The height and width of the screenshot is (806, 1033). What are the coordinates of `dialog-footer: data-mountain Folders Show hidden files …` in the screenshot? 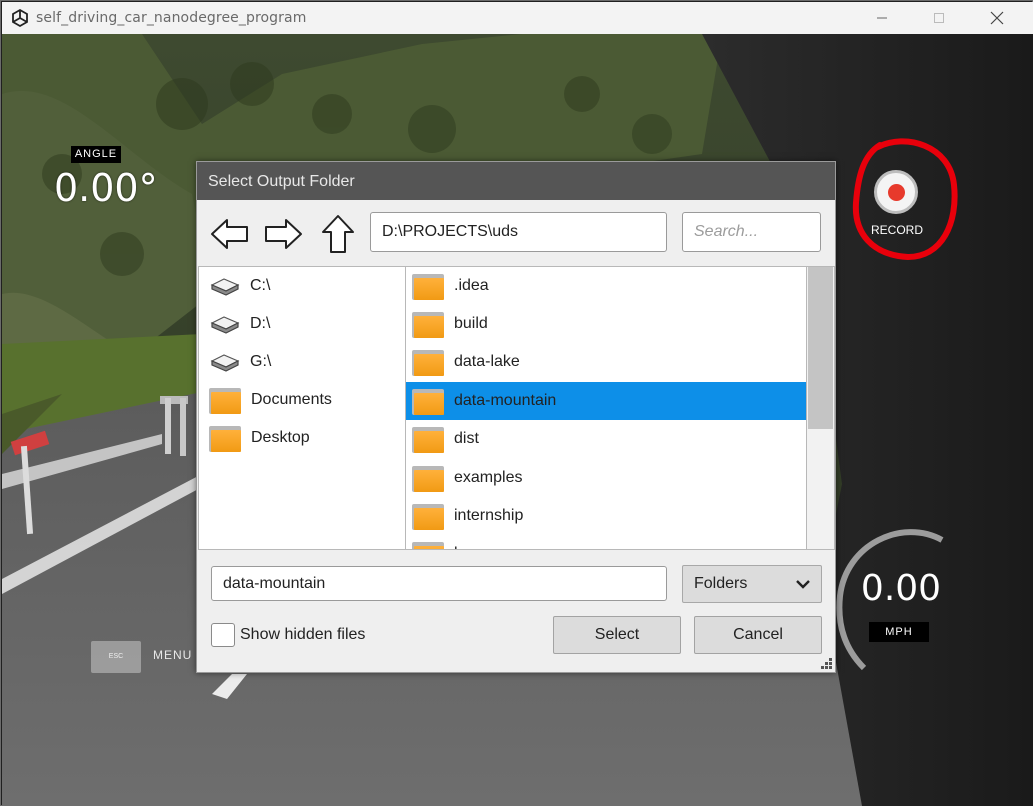 It's located at (516, 611).